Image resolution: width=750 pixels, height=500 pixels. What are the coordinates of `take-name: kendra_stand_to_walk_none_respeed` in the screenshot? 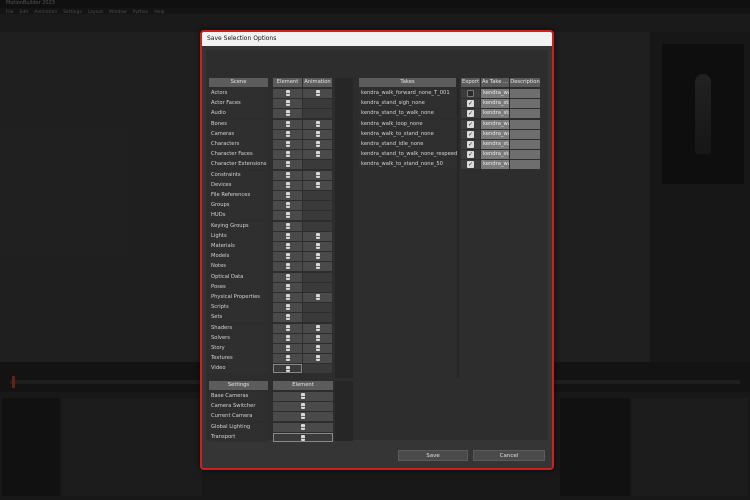 It's located at (408, 155).